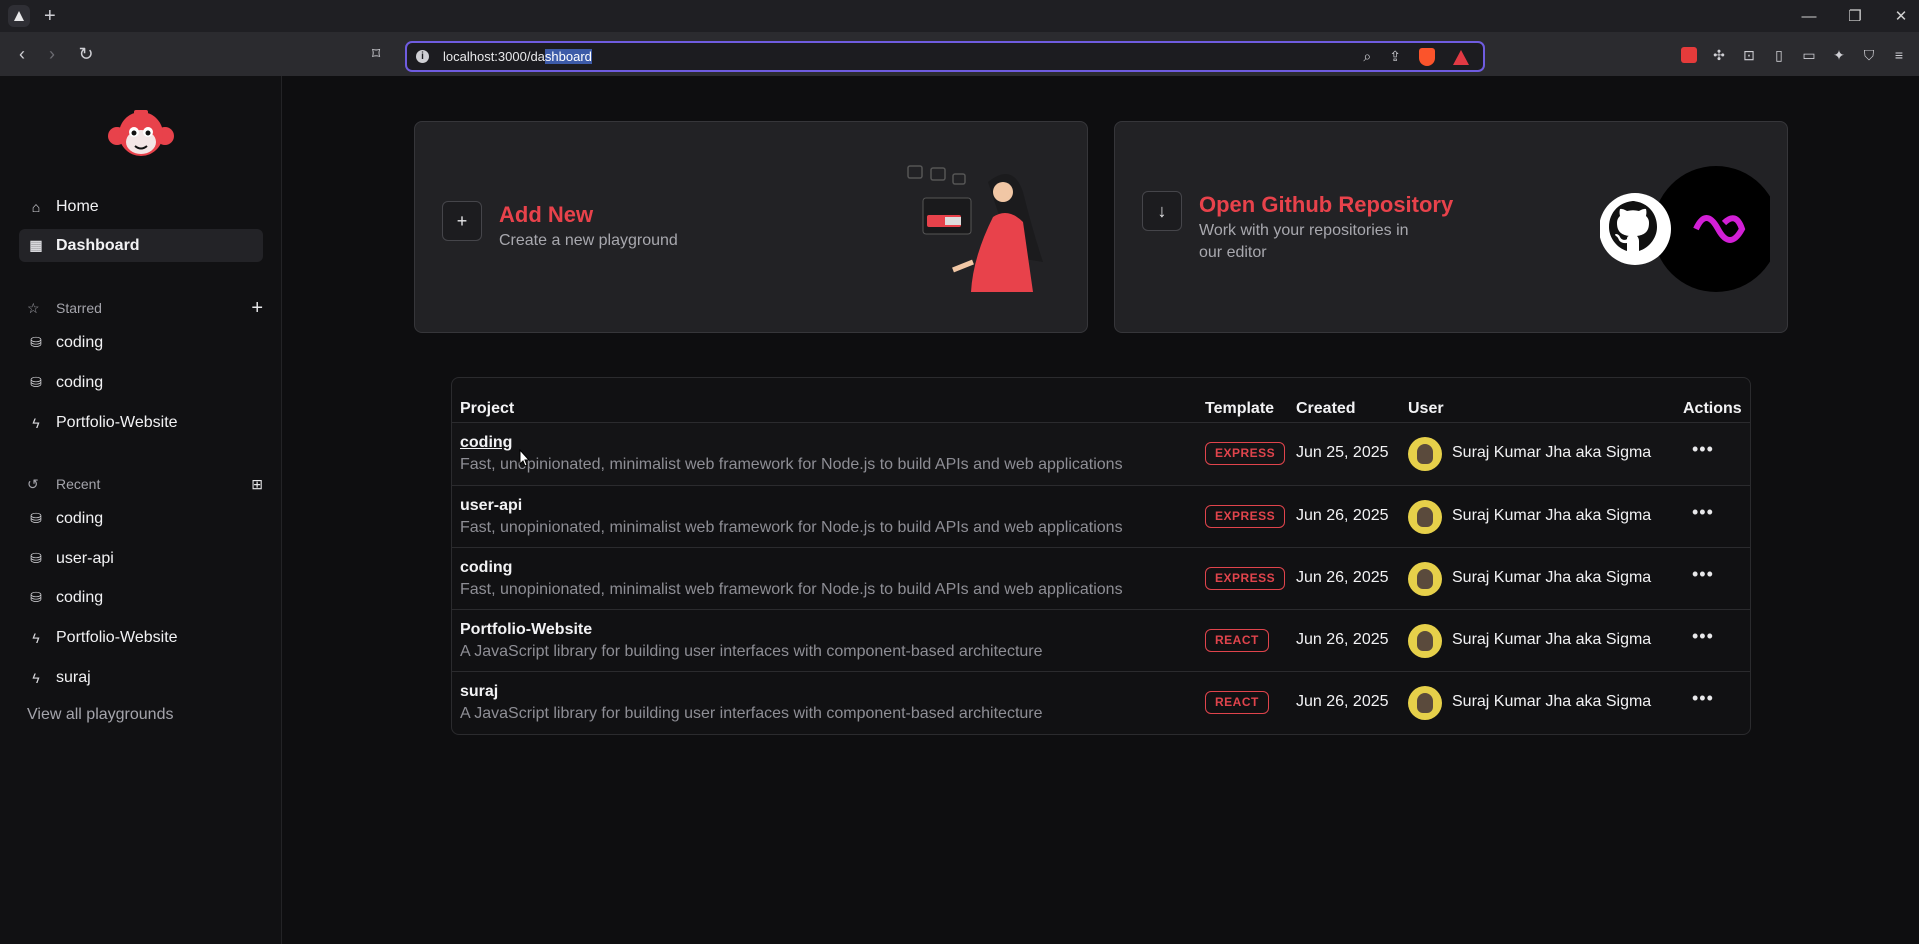 The height and width of the screenshot is (944, 1919). Describe the element at coordinates (52, 54) in the screenshot. I see `forward-icon: ›` at that location.